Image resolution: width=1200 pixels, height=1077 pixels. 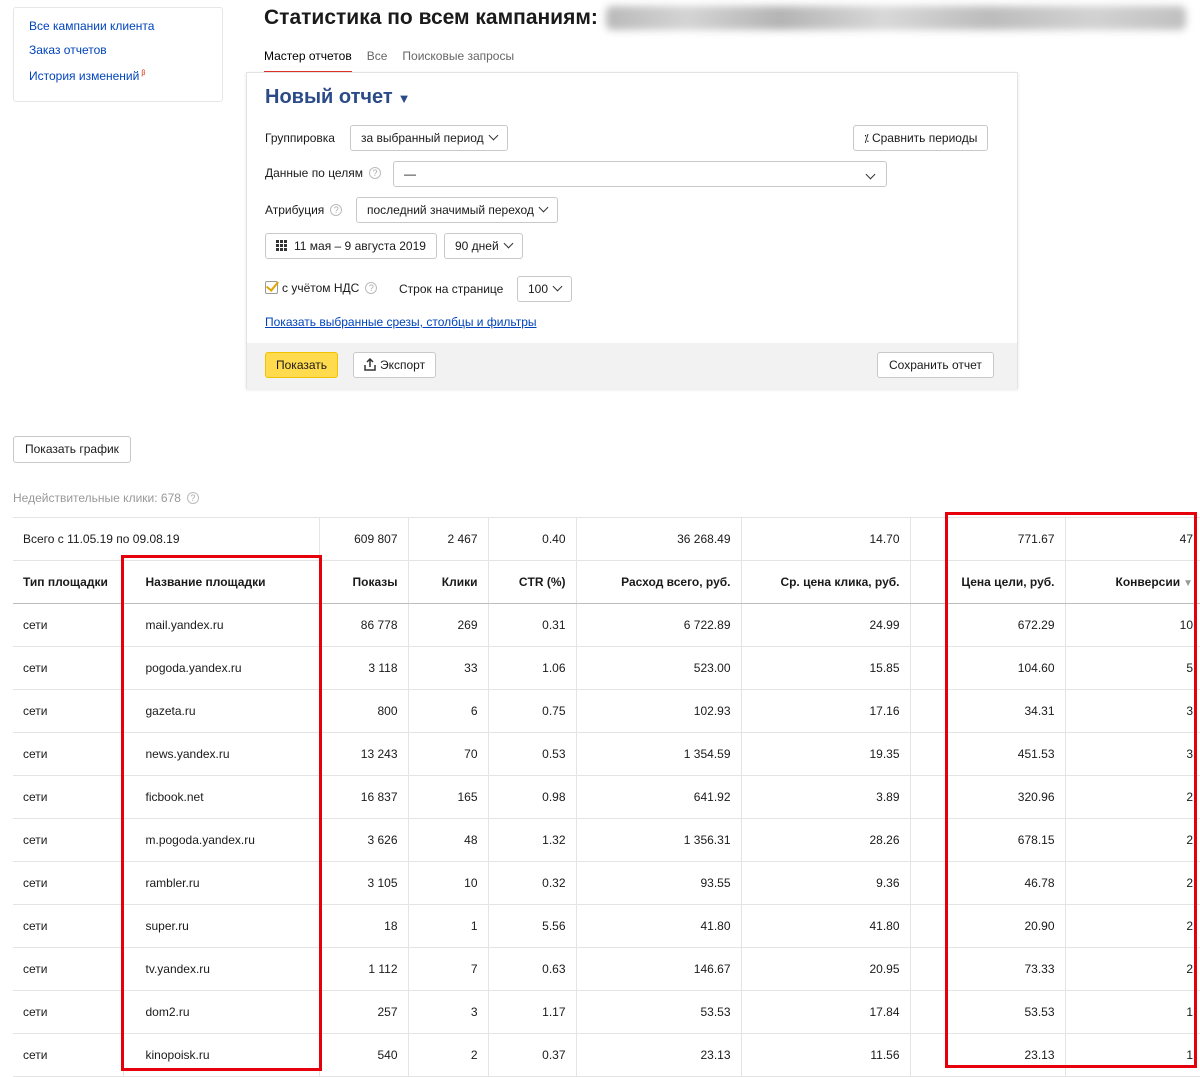 I want to click on rows-per-page-select: 100, so click(x=545, y=289).